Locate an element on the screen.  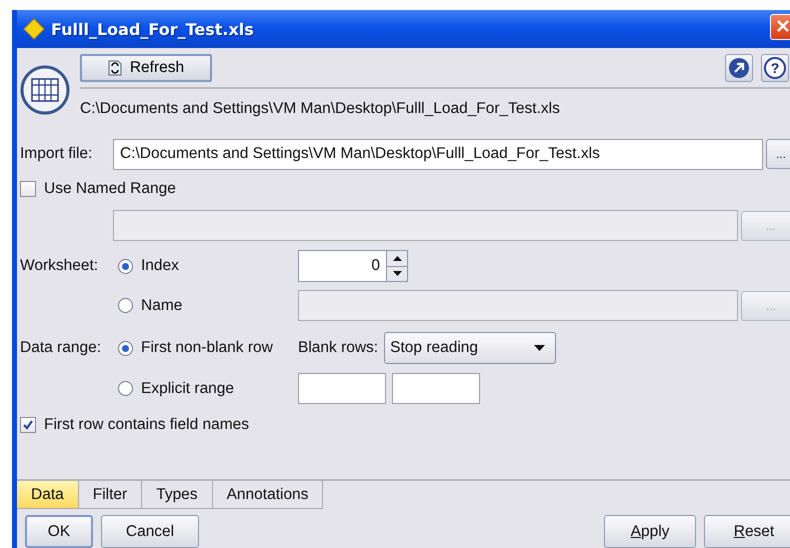
input-field: C:\Documents and Settings\VM Man\Desktop\Fulll_Load_For_Test.xls is located at coordinates (438, 154).